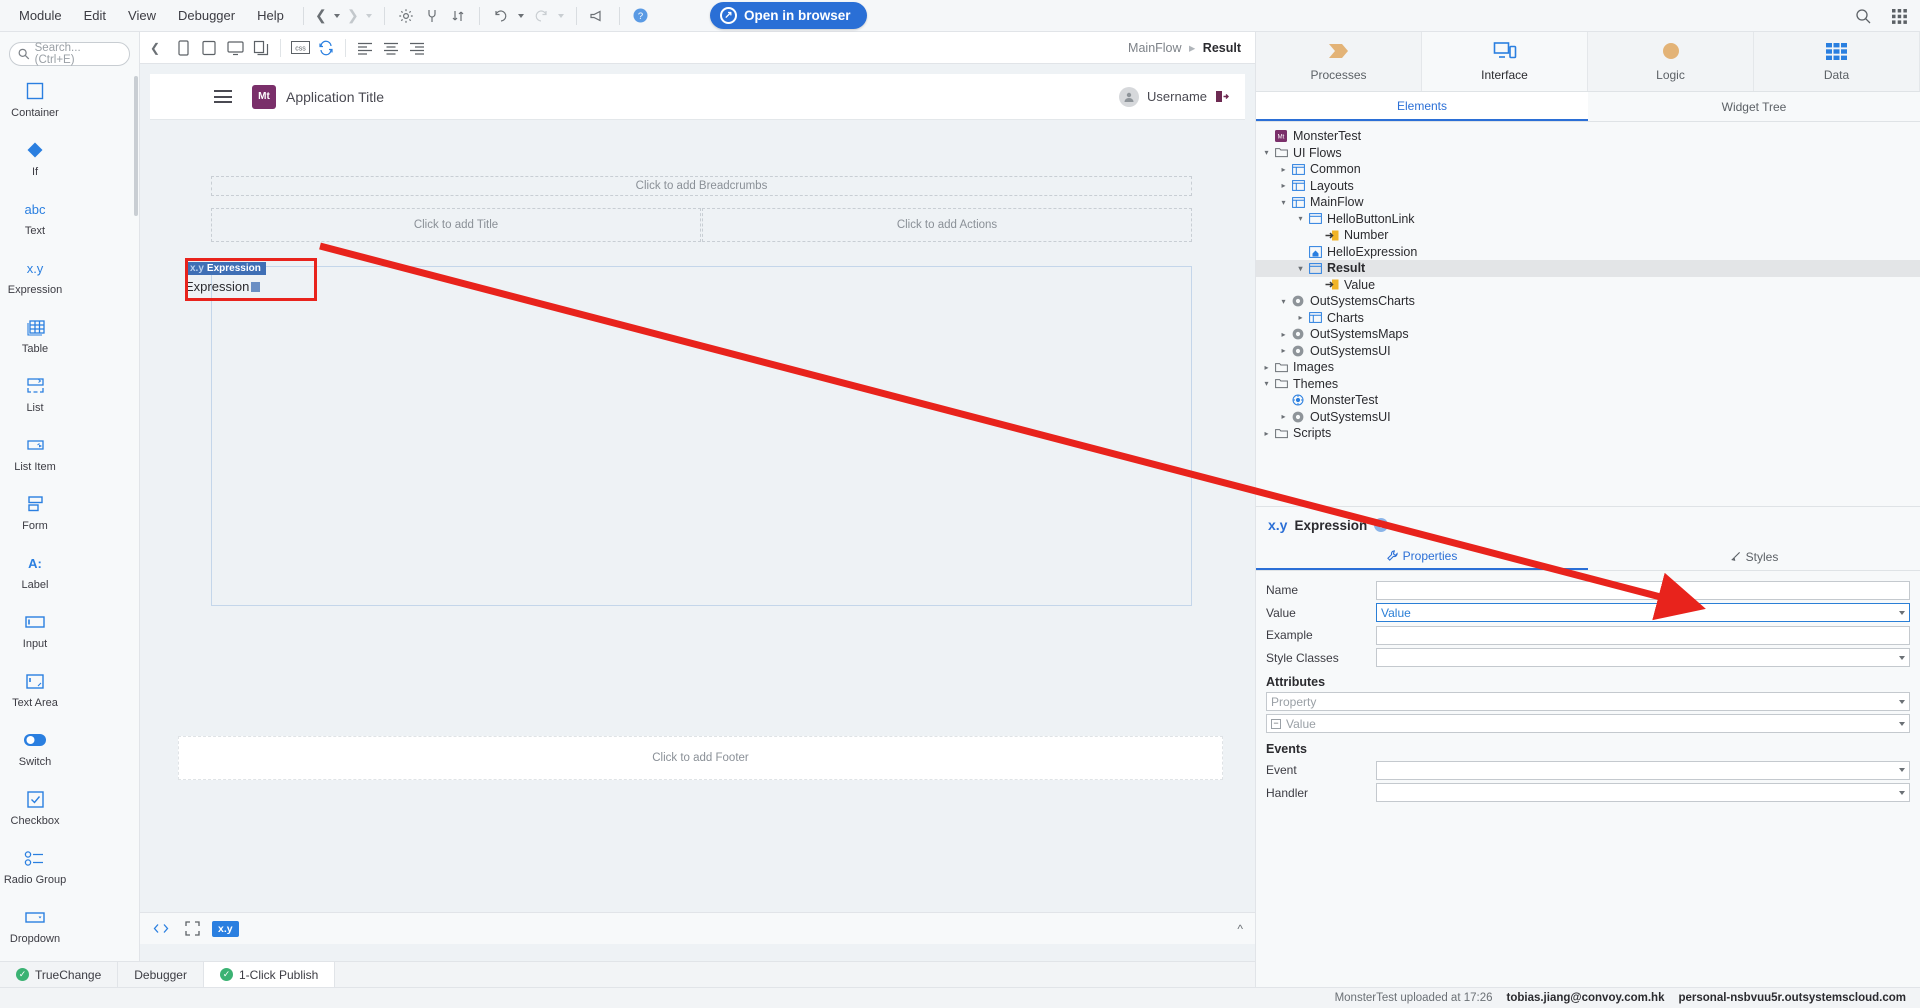 This screenshot has width=1920, height=1008. Describe the element at coordinates (35, 750) in the screenshot. I see `widget-switch: Switch` at that location.